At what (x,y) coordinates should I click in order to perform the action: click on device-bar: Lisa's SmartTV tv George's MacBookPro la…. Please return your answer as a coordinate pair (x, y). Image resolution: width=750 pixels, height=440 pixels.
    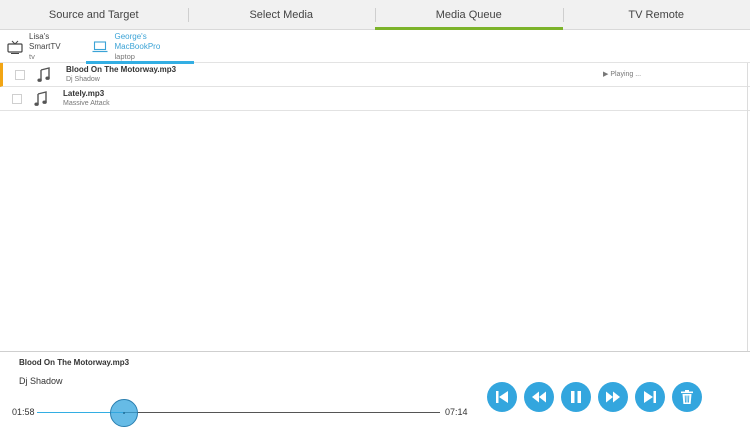
    Looking at the image, I should click on (375, 47).